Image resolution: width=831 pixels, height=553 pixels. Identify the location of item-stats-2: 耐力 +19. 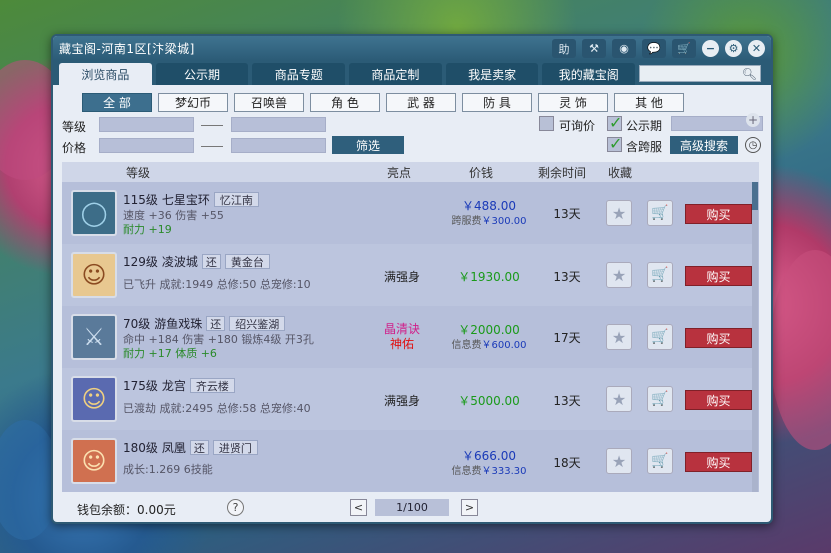
(147, 229).